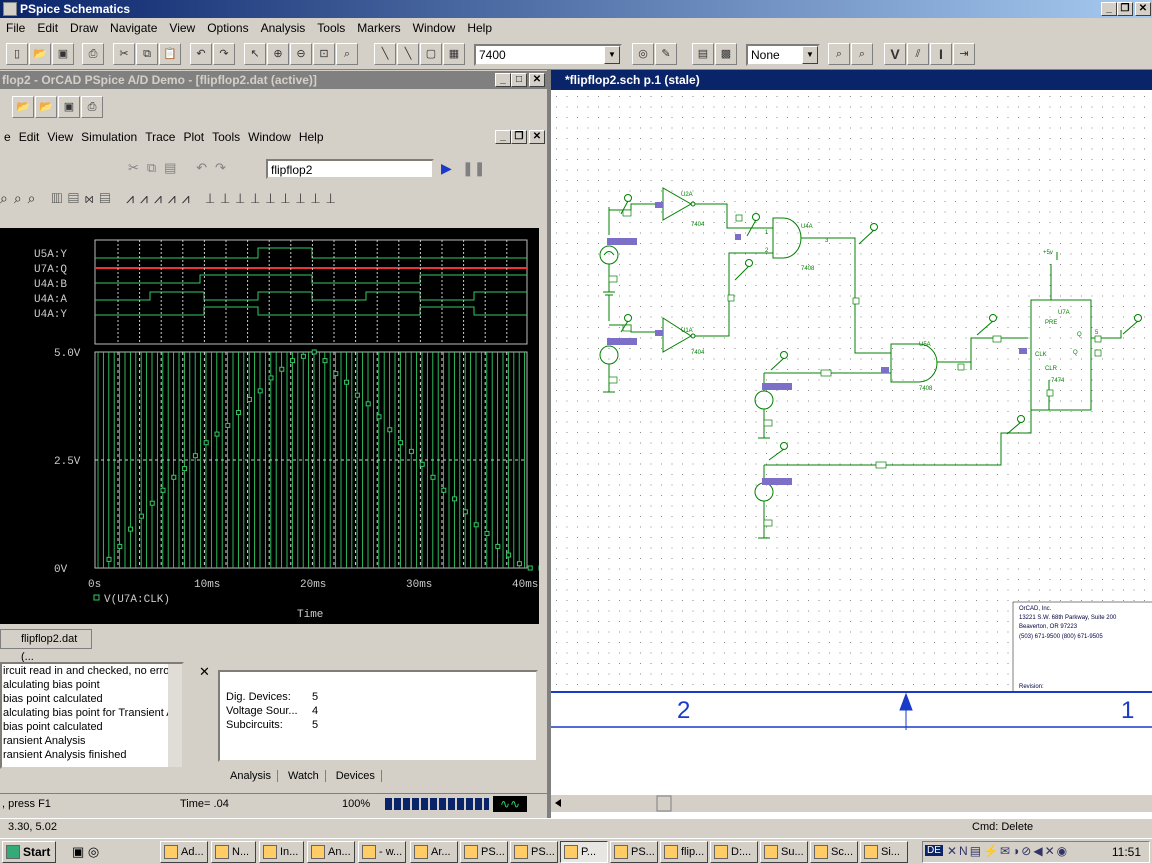 The image size is (1152, 864). Describe the element at coordinates (84, 28) in the screenshot. I see `menu-item: Draw` at that location.